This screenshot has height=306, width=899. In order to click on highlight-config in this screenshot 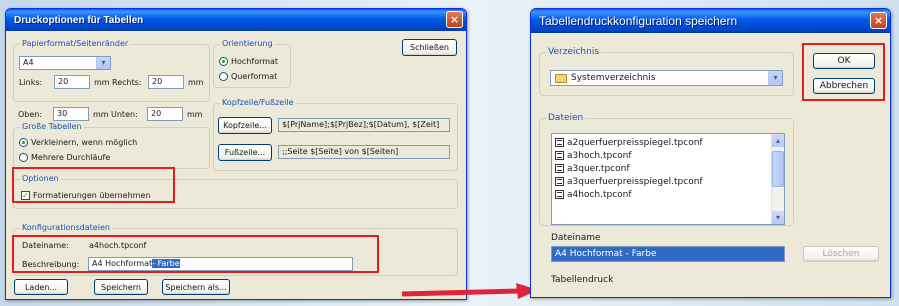, I will do `click(195, 254)`.